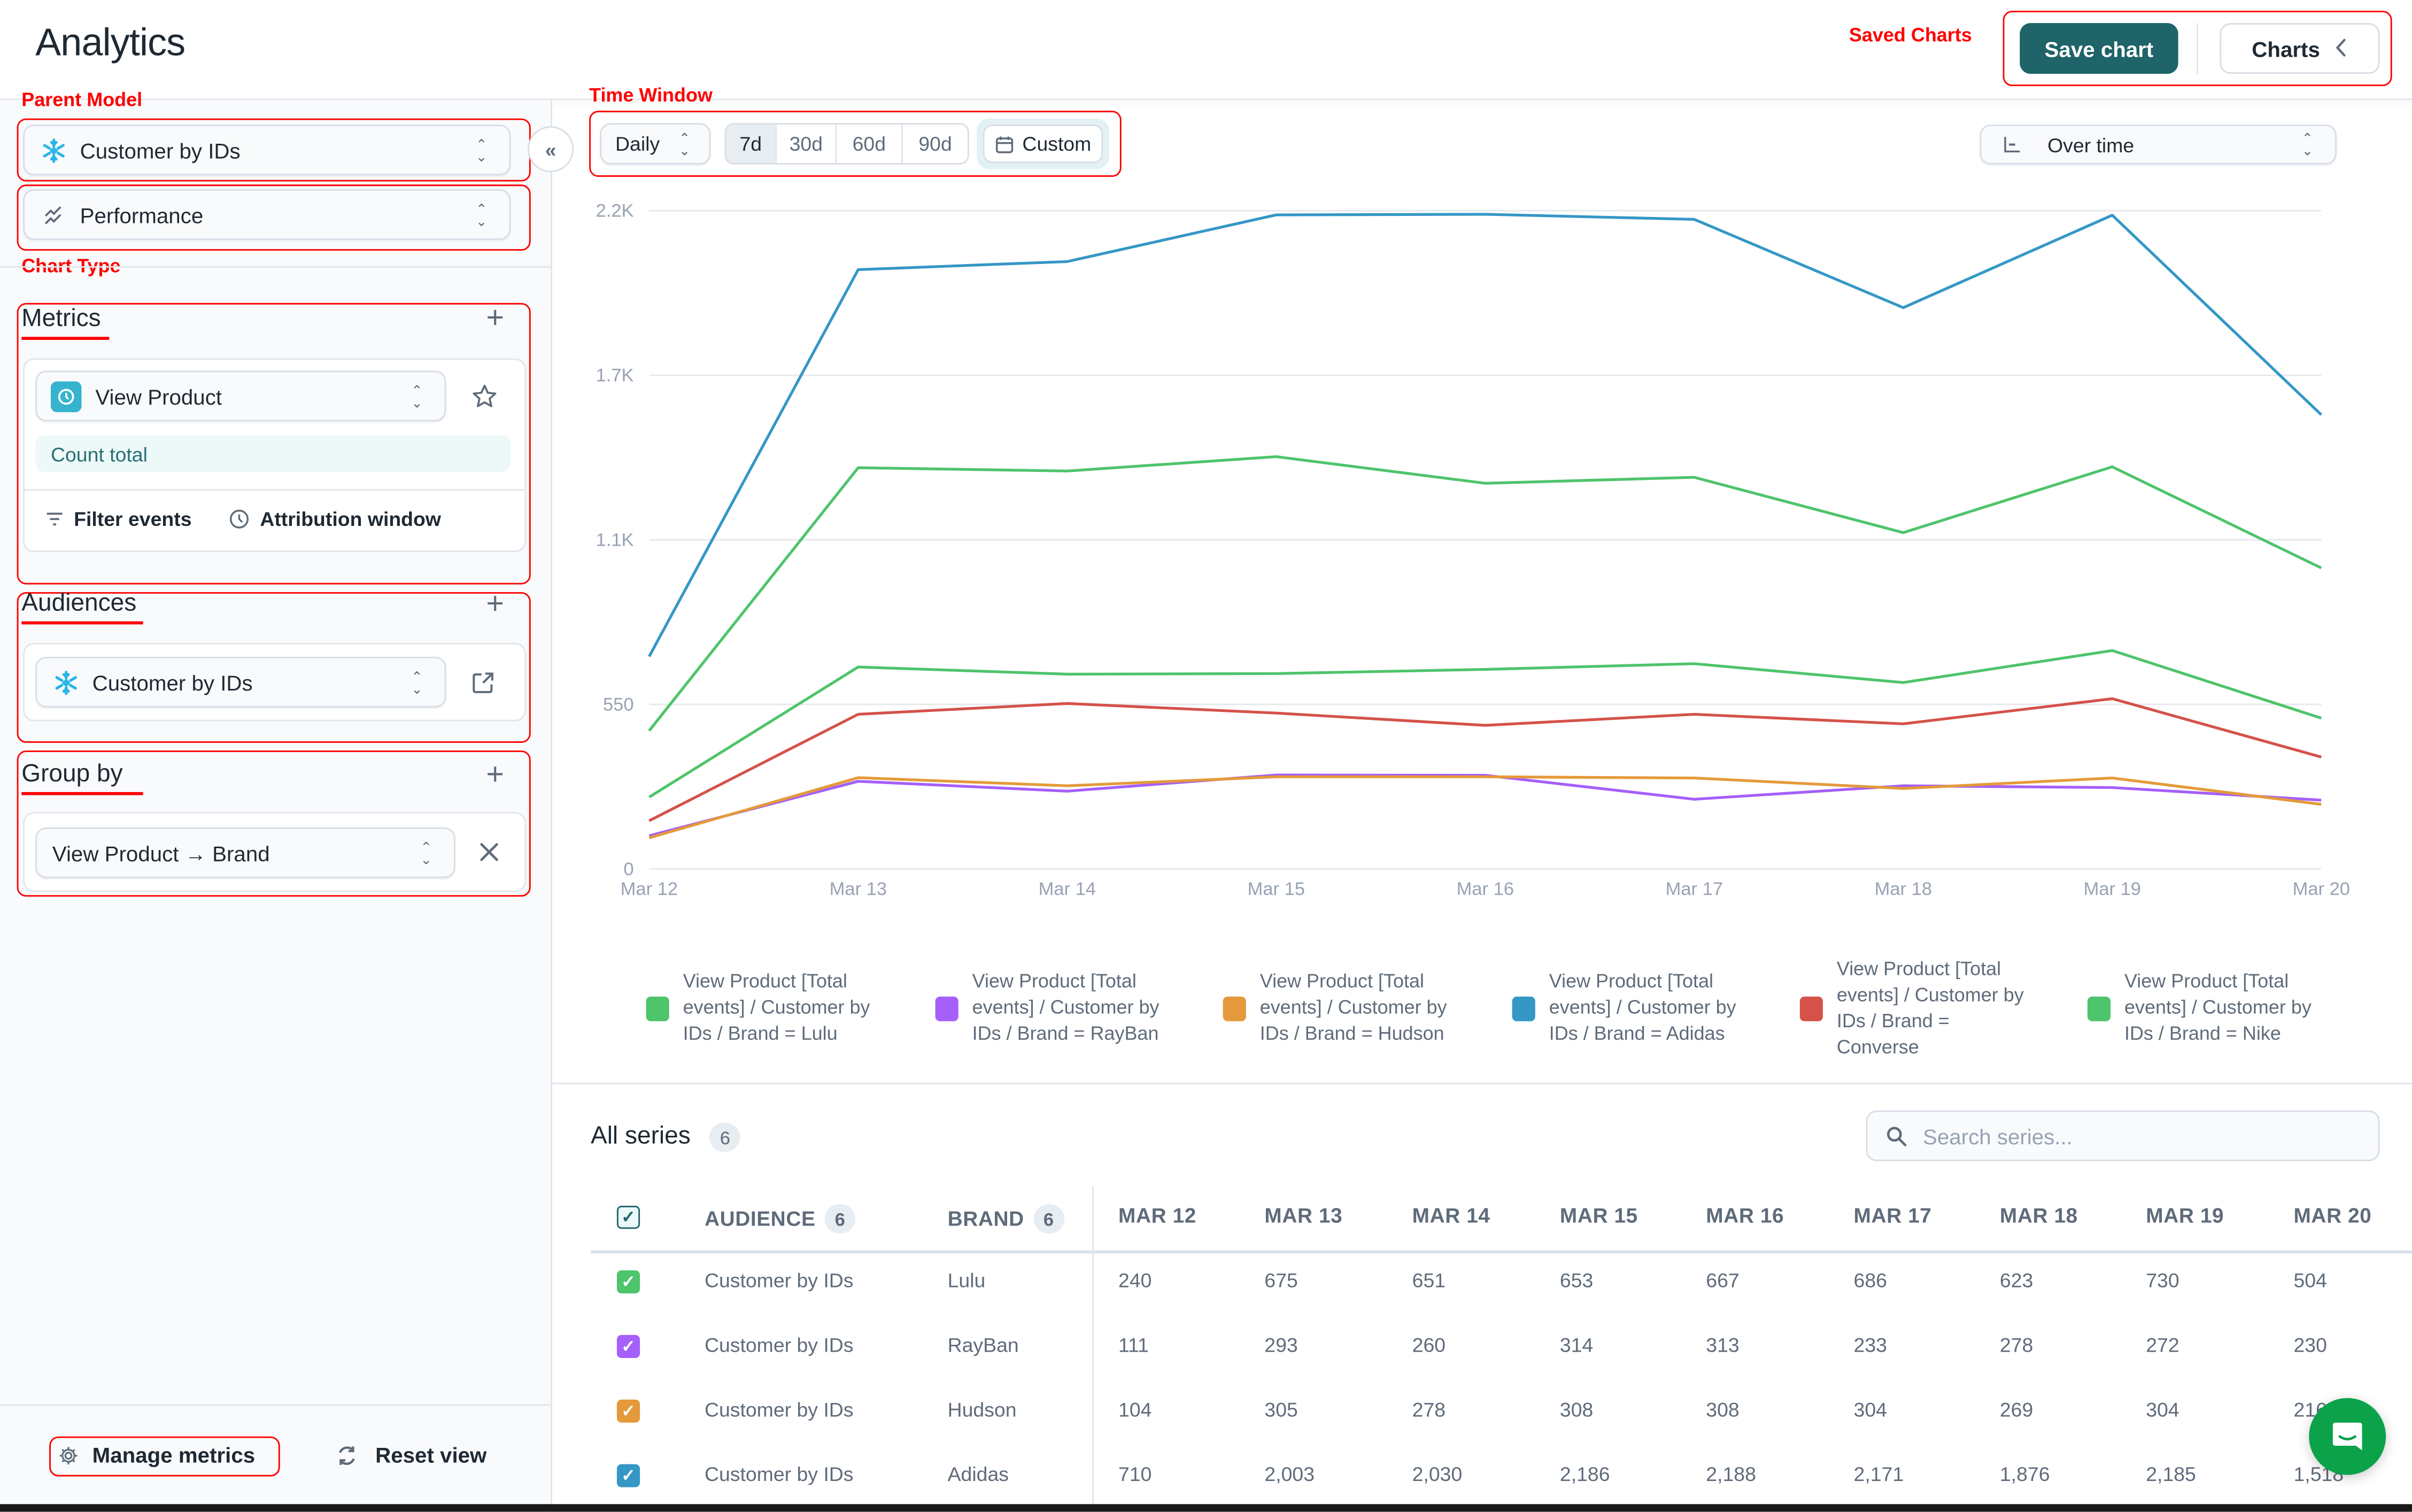 The image size is (2412, 1512). What do you see at coordinates (1910, 36) in the screenshot?
I see `annotation-saved-charts: Saved Charts` at bounding box center [1910, 36].